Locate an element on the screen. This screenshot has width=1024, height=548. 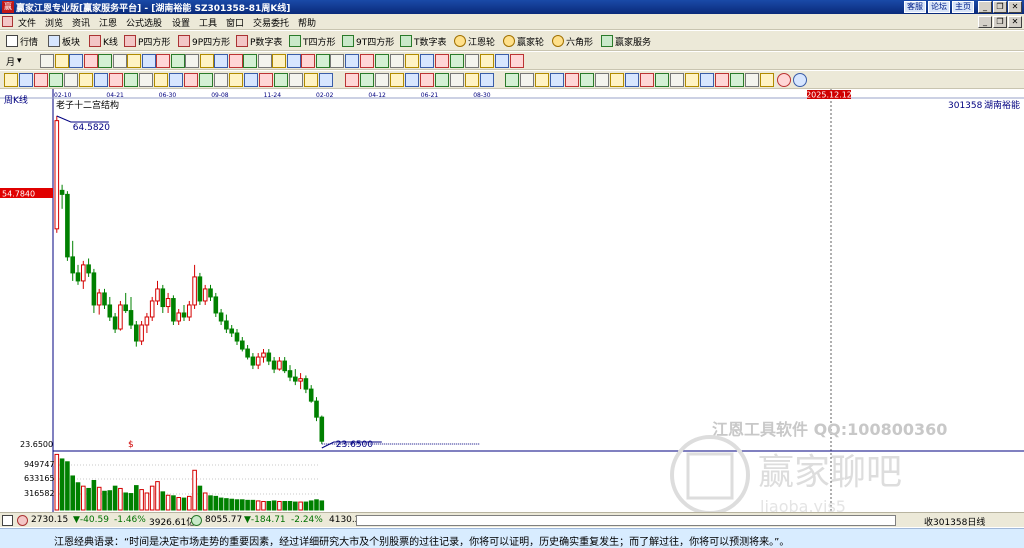
homepage-link: 主页 is located at coordinates (963, 7).